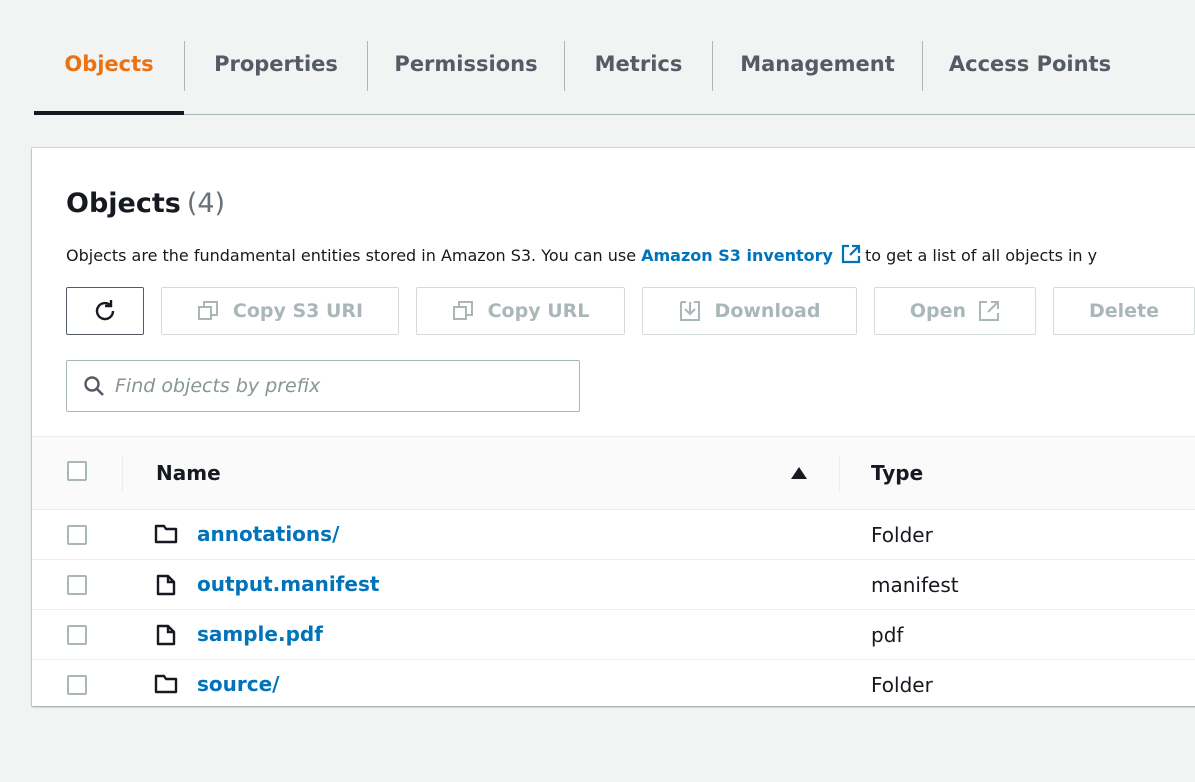 The image size is (1195, 782). I want to click on download-button: Download, so click(749, 311).